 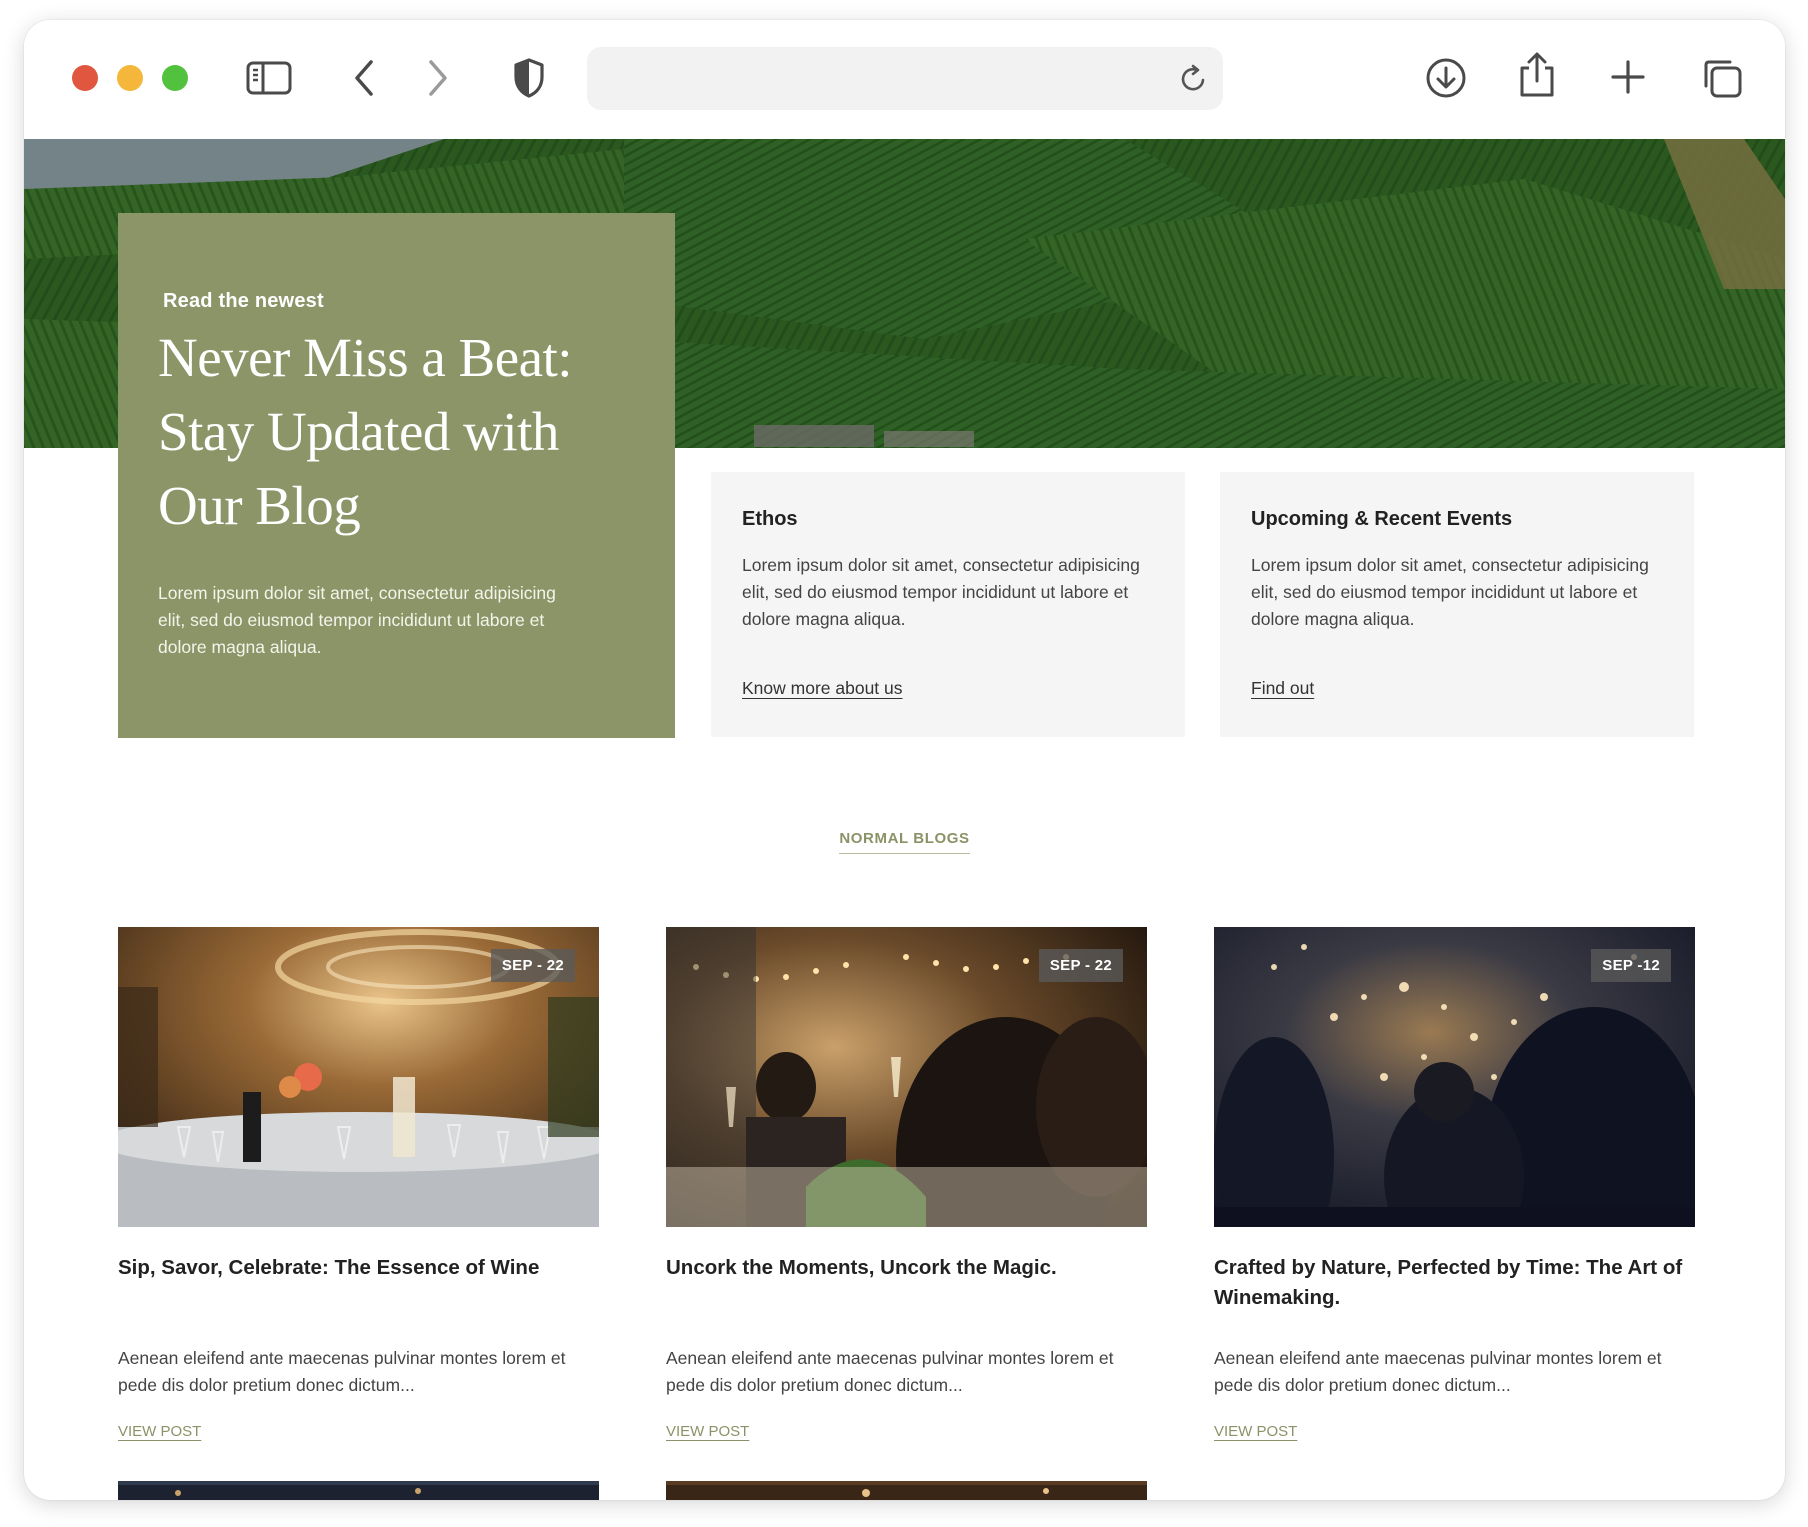 I want to click on download-icon, so click(x=1446, y=78).